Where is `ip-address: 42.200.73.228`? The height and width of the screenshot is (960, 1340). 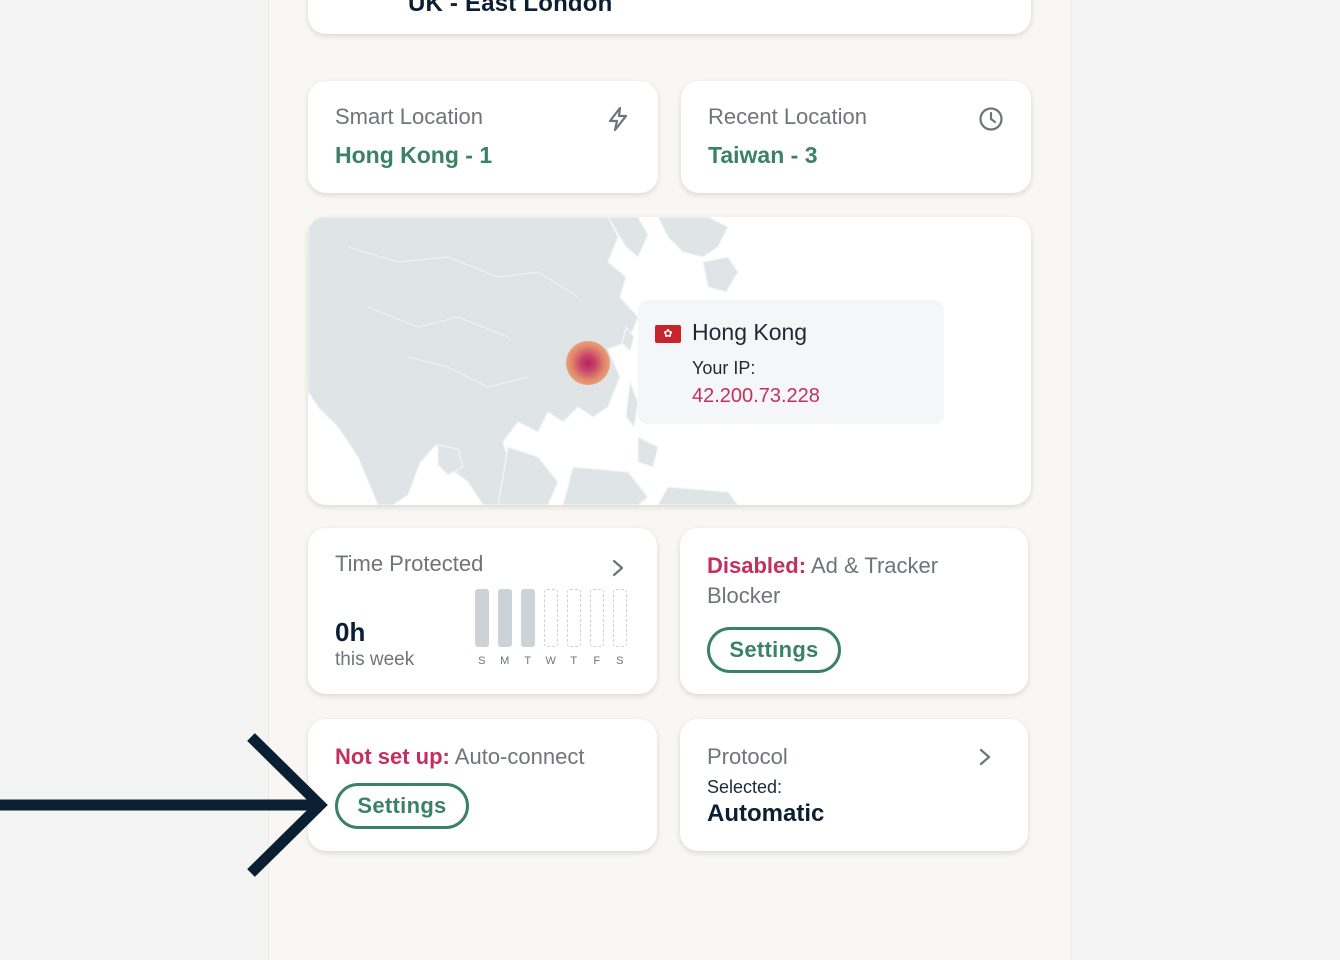 ip-address: 42.200.73.228 is located at coordinates (756, 396).